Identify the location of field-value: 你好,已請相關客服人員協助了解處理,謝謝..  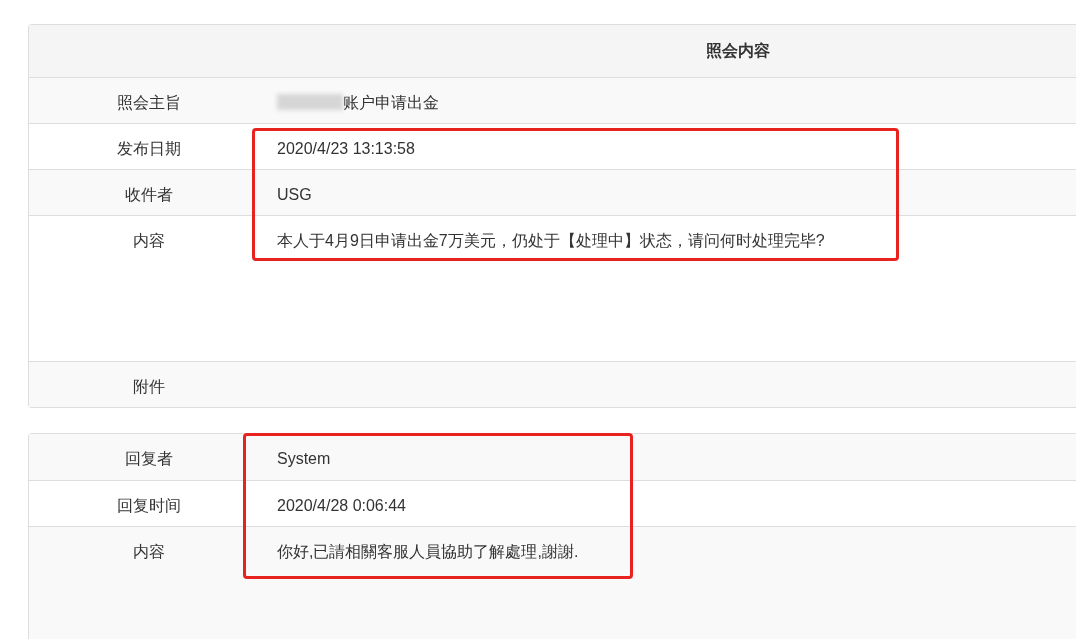
(428, 552).